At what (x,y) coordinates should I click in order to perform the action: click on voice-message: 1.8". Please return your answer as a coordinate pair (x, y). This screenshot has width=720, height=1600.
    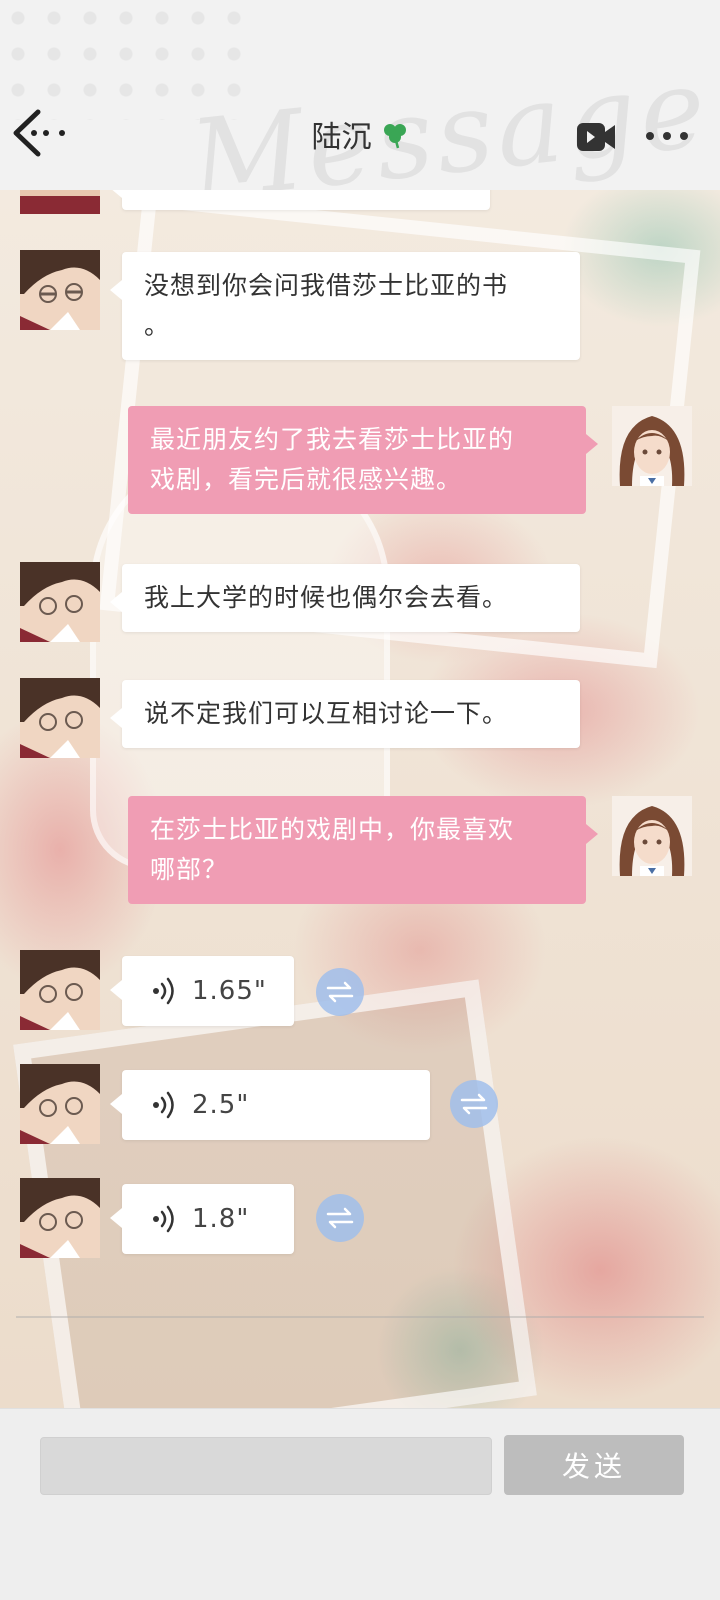
    Looking at the image, I should click on (202, 1219).